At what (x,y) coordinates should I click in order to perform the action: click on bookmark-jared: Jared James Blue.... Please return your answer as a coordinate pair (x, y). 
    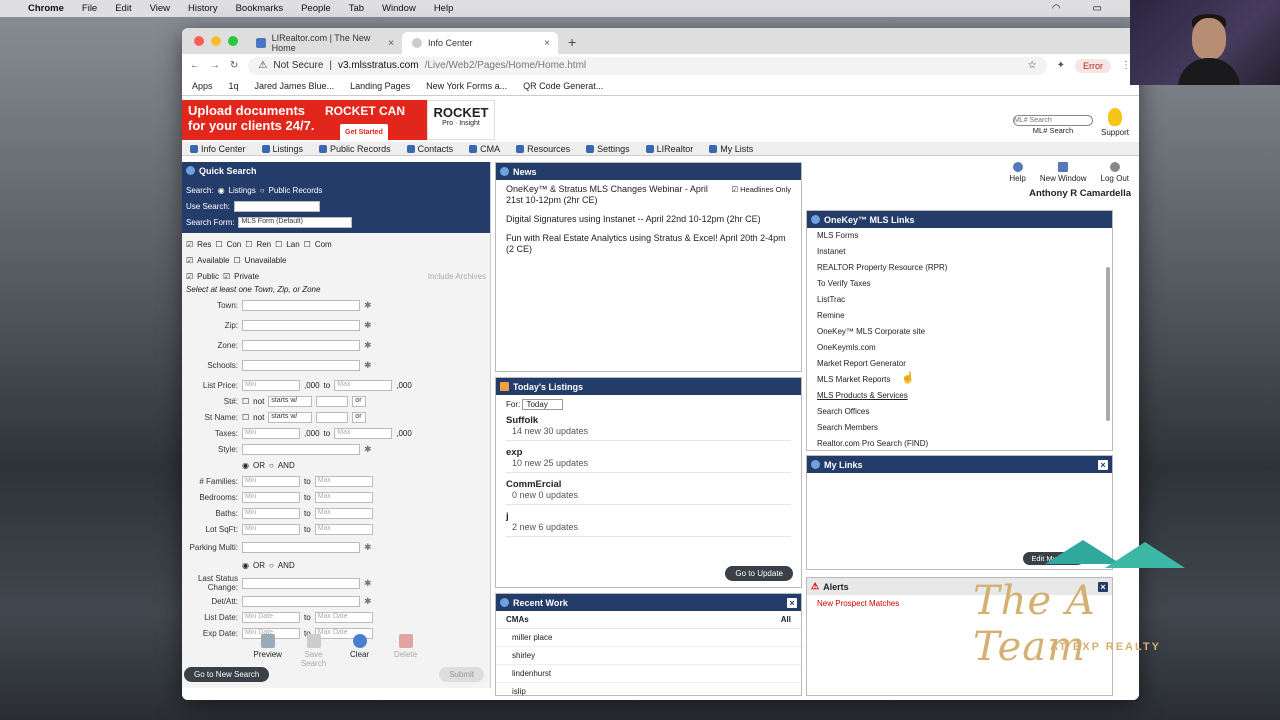
    Looking at the image, I should click on (295, 86).